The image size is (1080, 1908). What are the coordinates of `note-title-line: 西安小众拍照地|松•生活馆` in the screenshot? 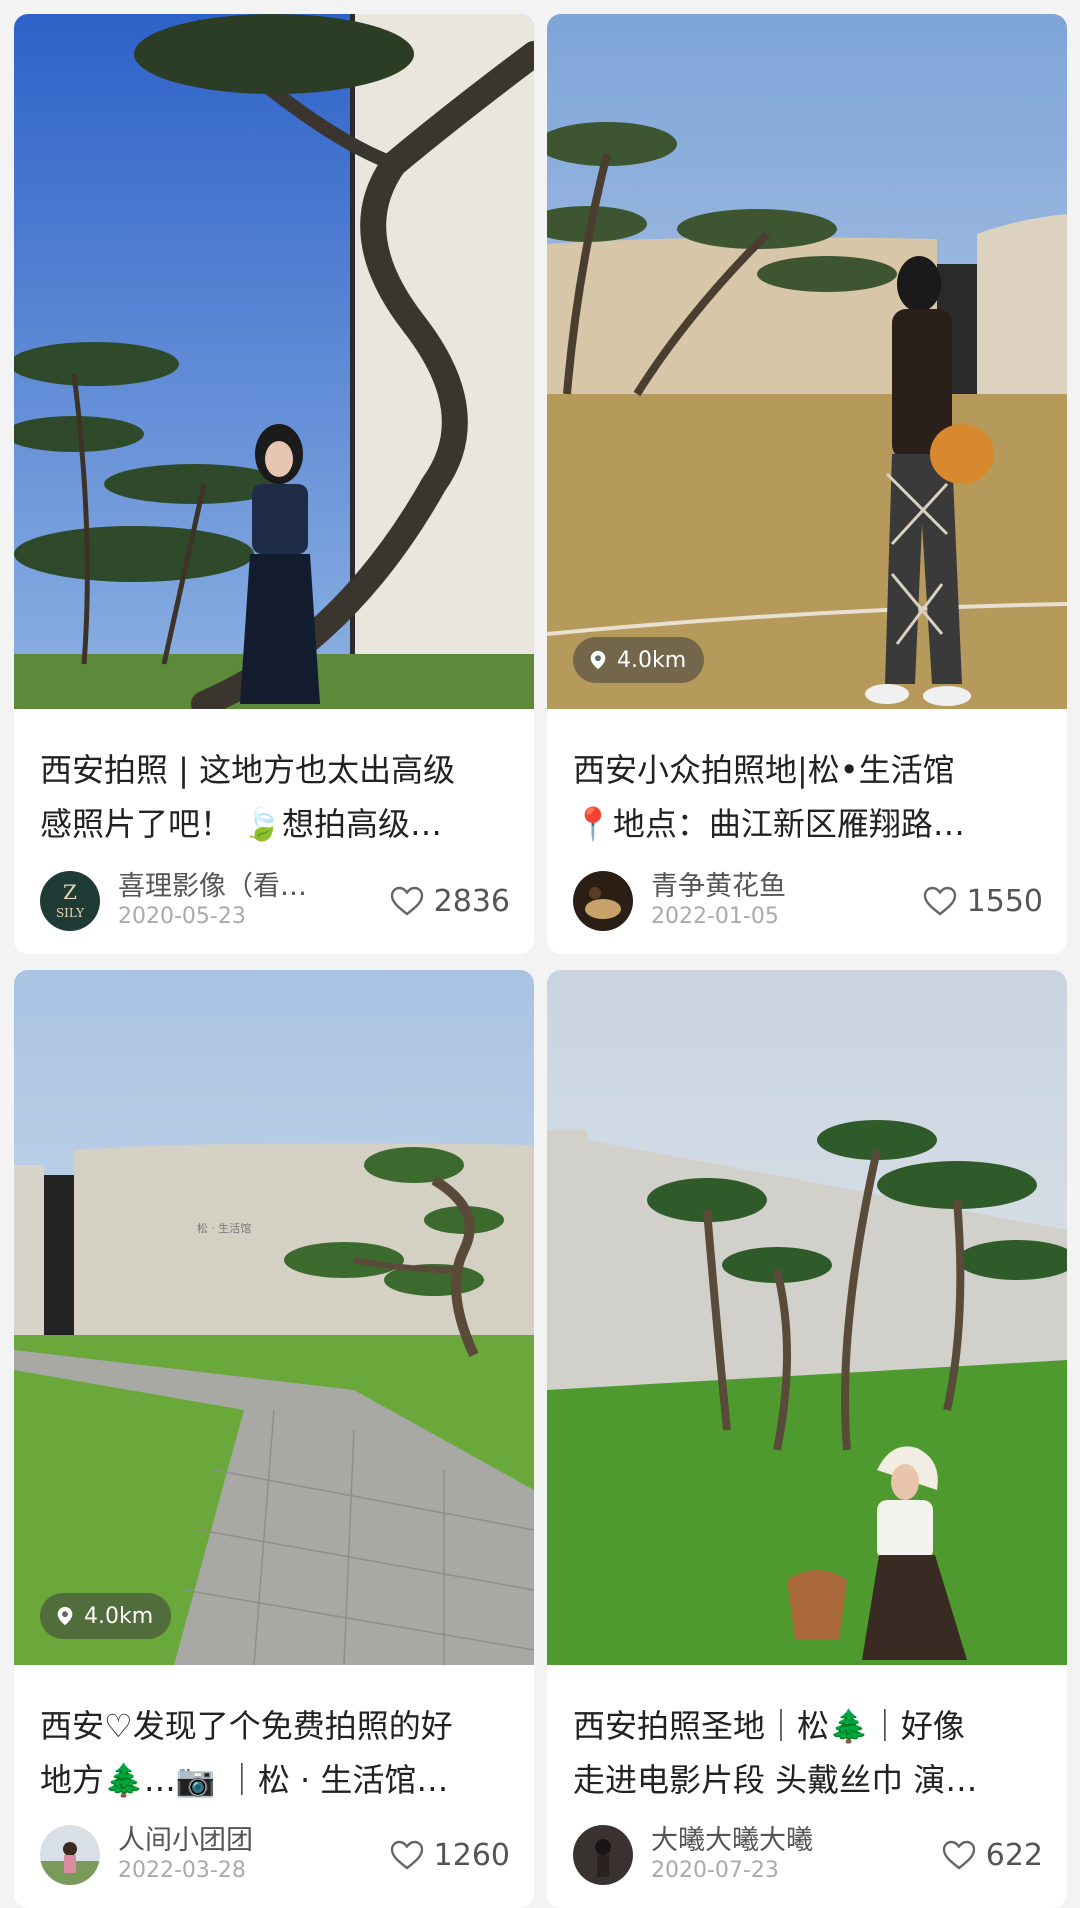 It's located at (764, 770).